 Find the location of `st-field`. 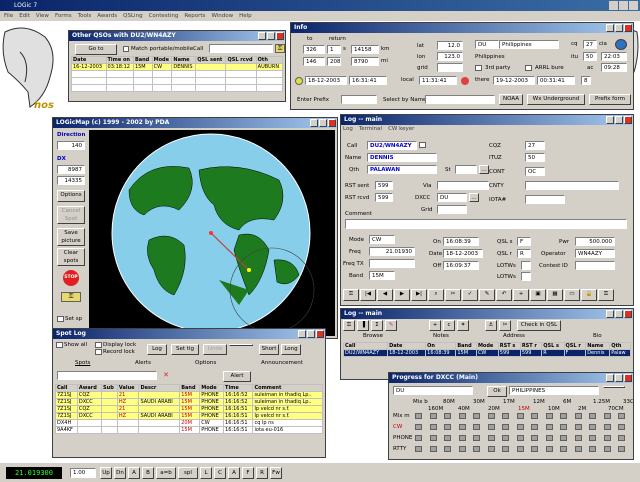

st-field is located at coordinates (466, 169).